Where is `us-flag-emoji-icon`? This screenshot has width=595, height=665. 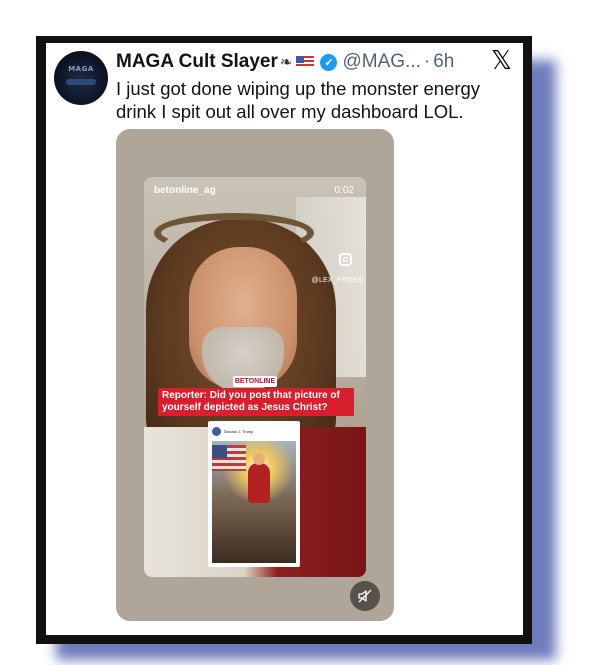
us-flag-emoji-icon is located at coordinates (305, 62).